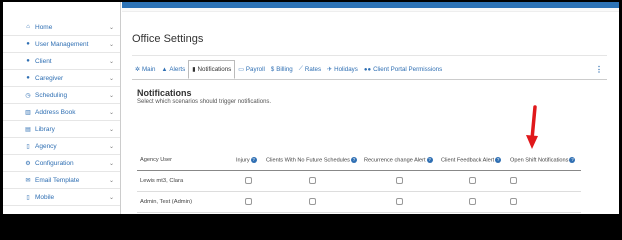 This screenshot has height=240, width=622. I want to click on sidebar-item-user-management: ● User Management ⌄, so click(61, 44).